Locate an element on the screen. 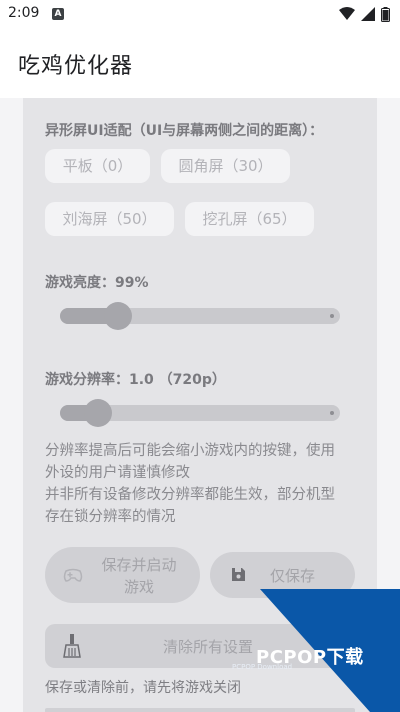 This screenshot has height=712, width=400. option-rounded-screen: 圆角屏（30） is located at coordinates (225, 166).